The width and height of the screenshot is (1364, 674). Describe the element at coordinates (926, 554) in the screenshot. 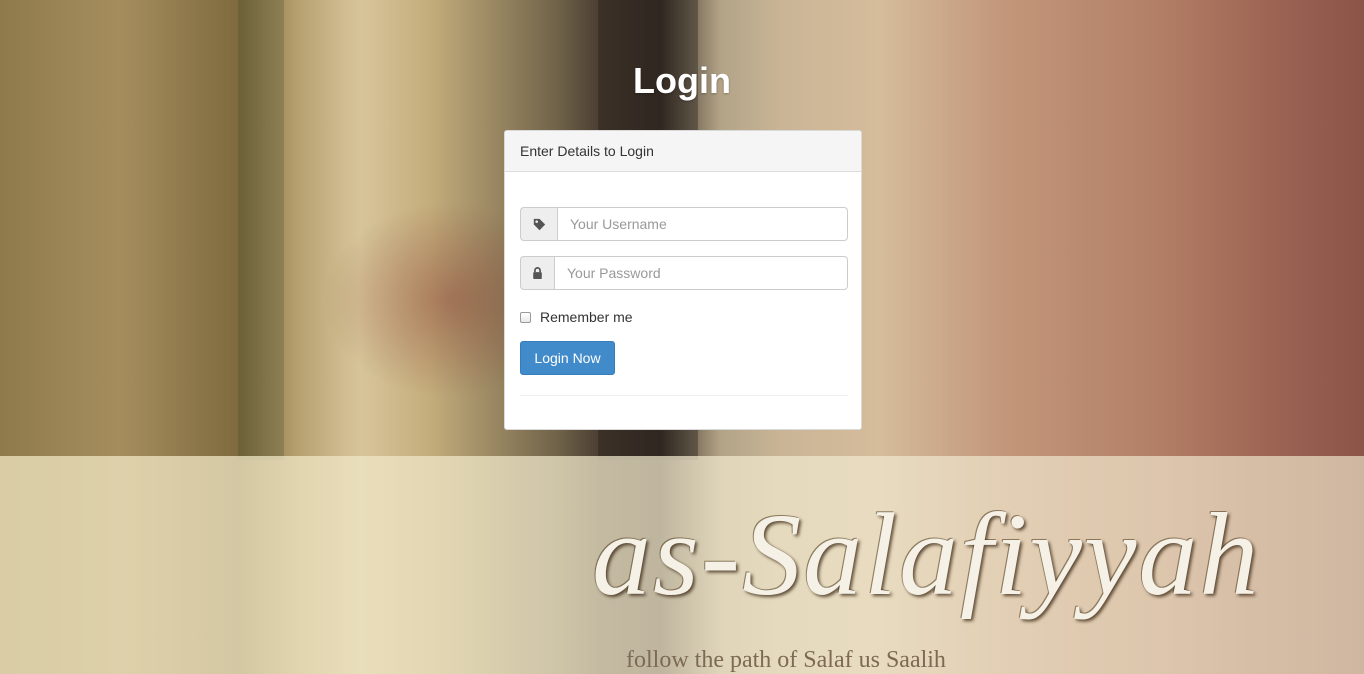

I see `site-logo: as-Salafiyyah` at that location.